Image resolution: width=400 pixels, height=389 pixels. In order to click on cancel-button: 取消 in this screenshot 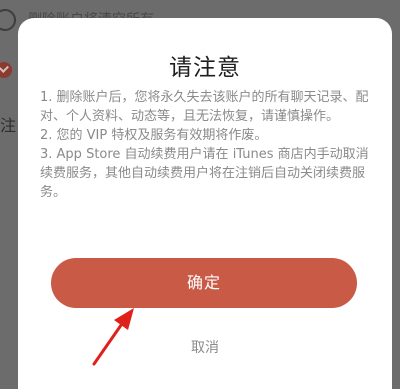, I will do `click(205, 347)`.